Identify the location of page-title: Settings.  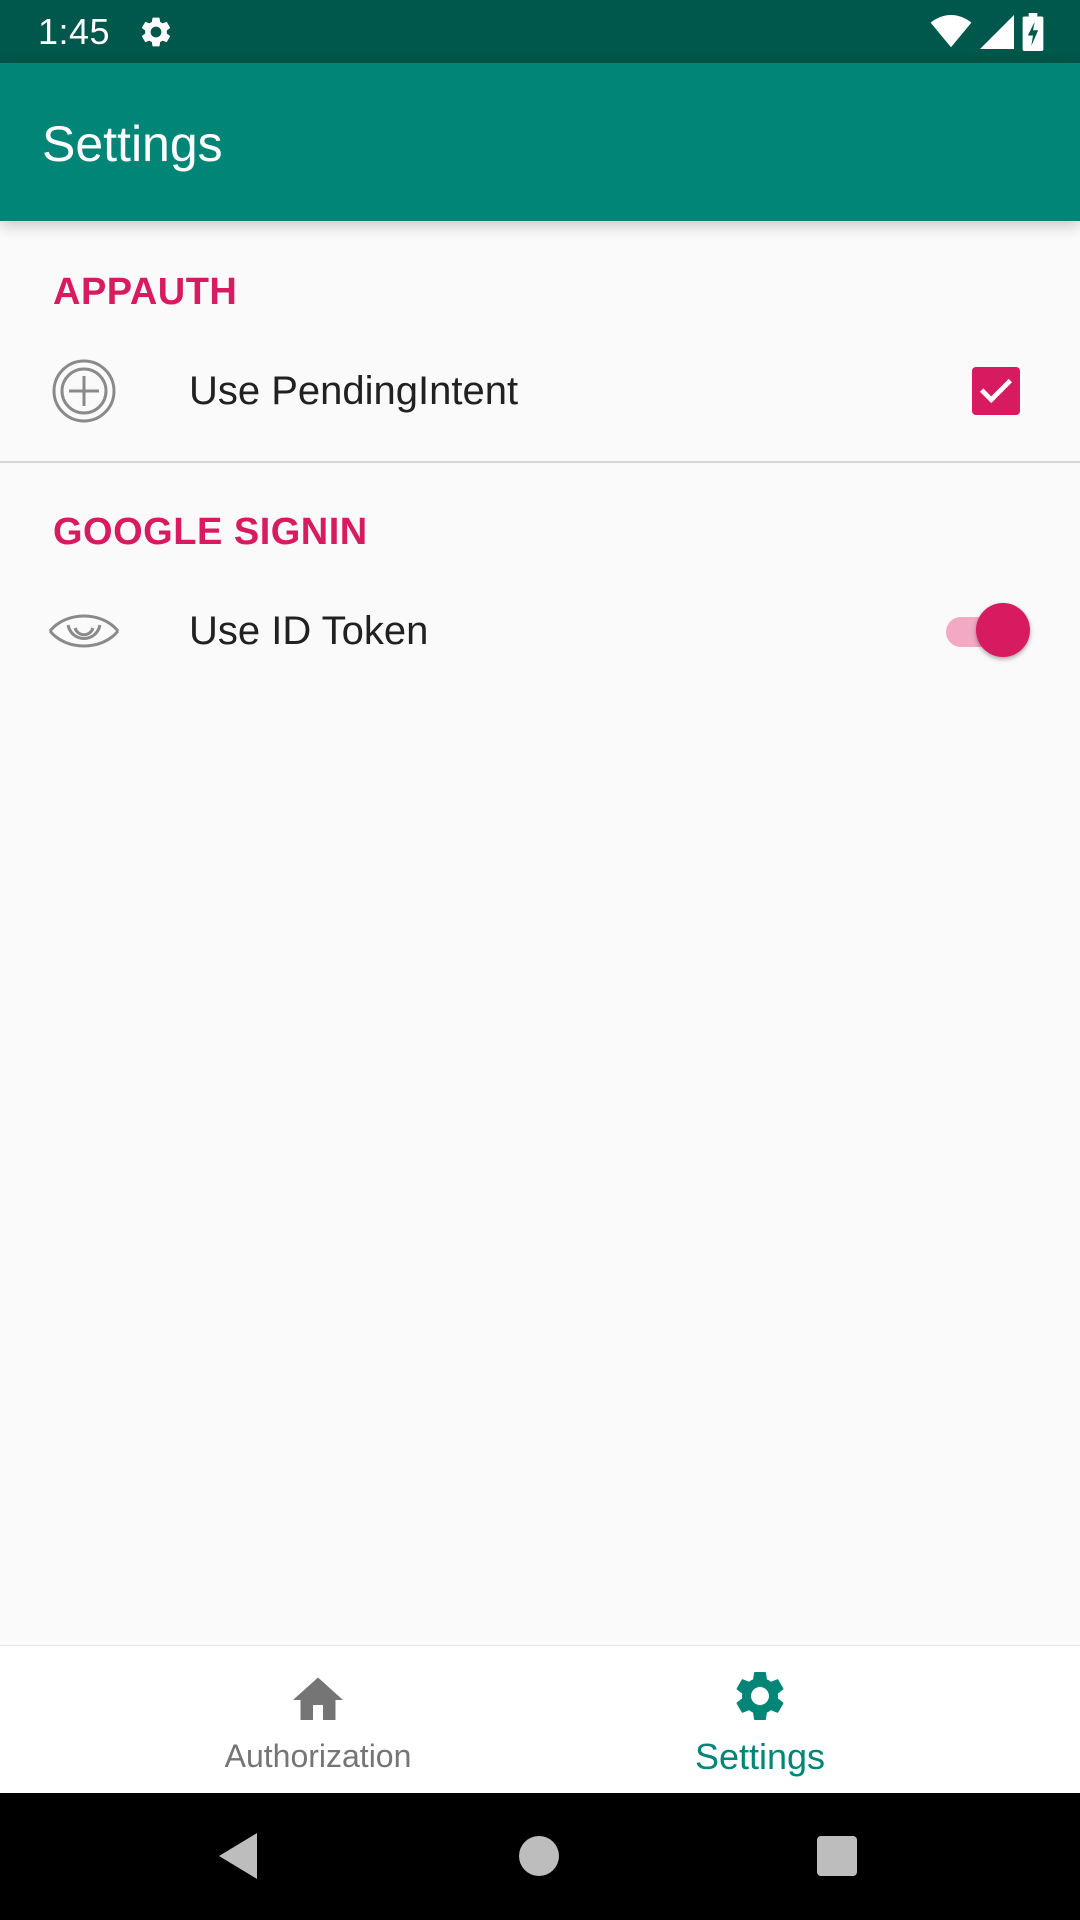
(132, 144).